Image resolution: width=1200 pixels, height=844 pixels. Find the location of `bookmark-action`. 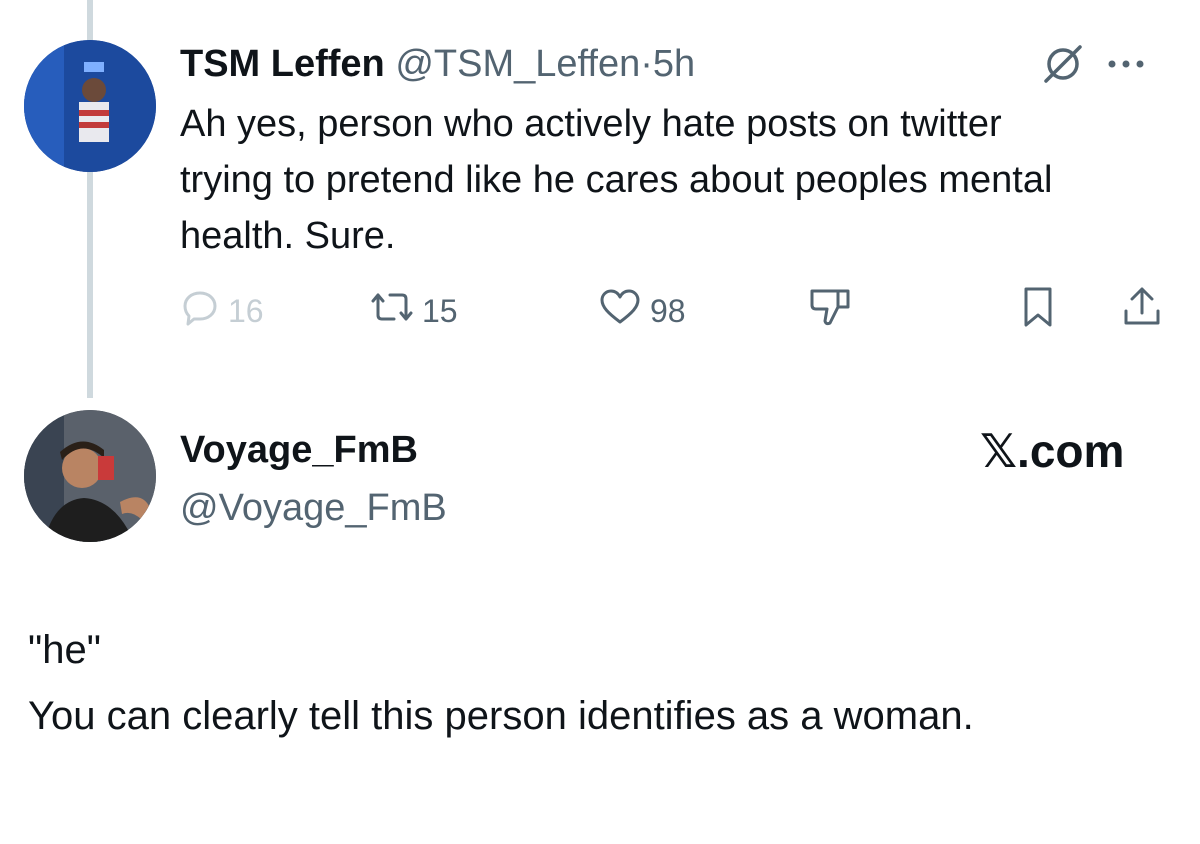

bookmark-action is located at coordinates (1038, 311).